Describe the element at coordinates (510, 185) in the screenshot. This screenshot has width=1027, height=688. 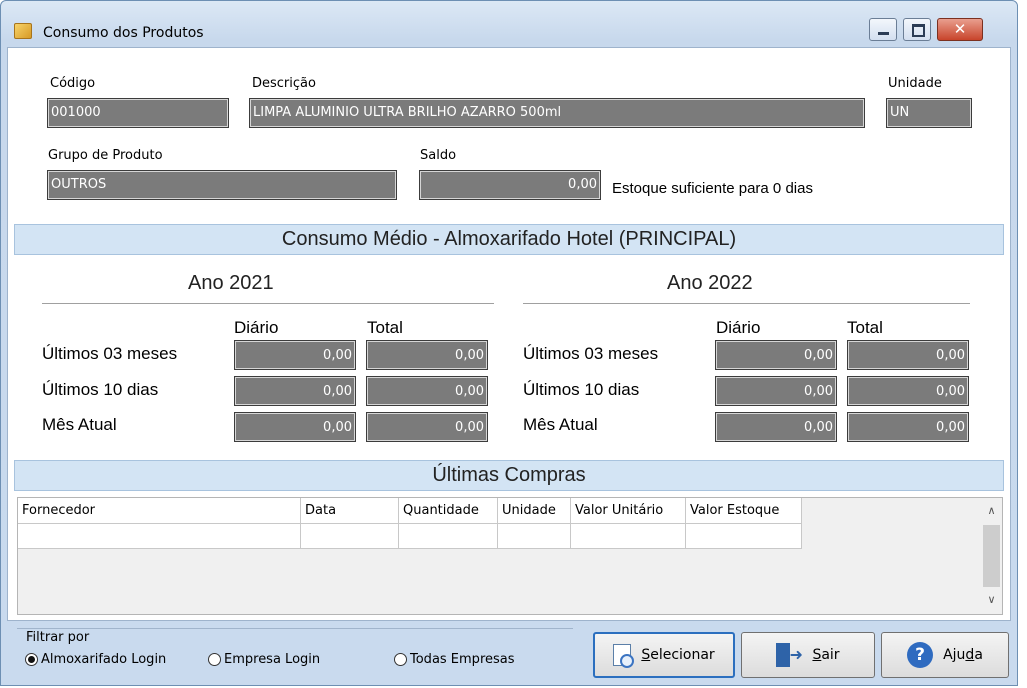
I see `saldo-field: 0,00` at that location.